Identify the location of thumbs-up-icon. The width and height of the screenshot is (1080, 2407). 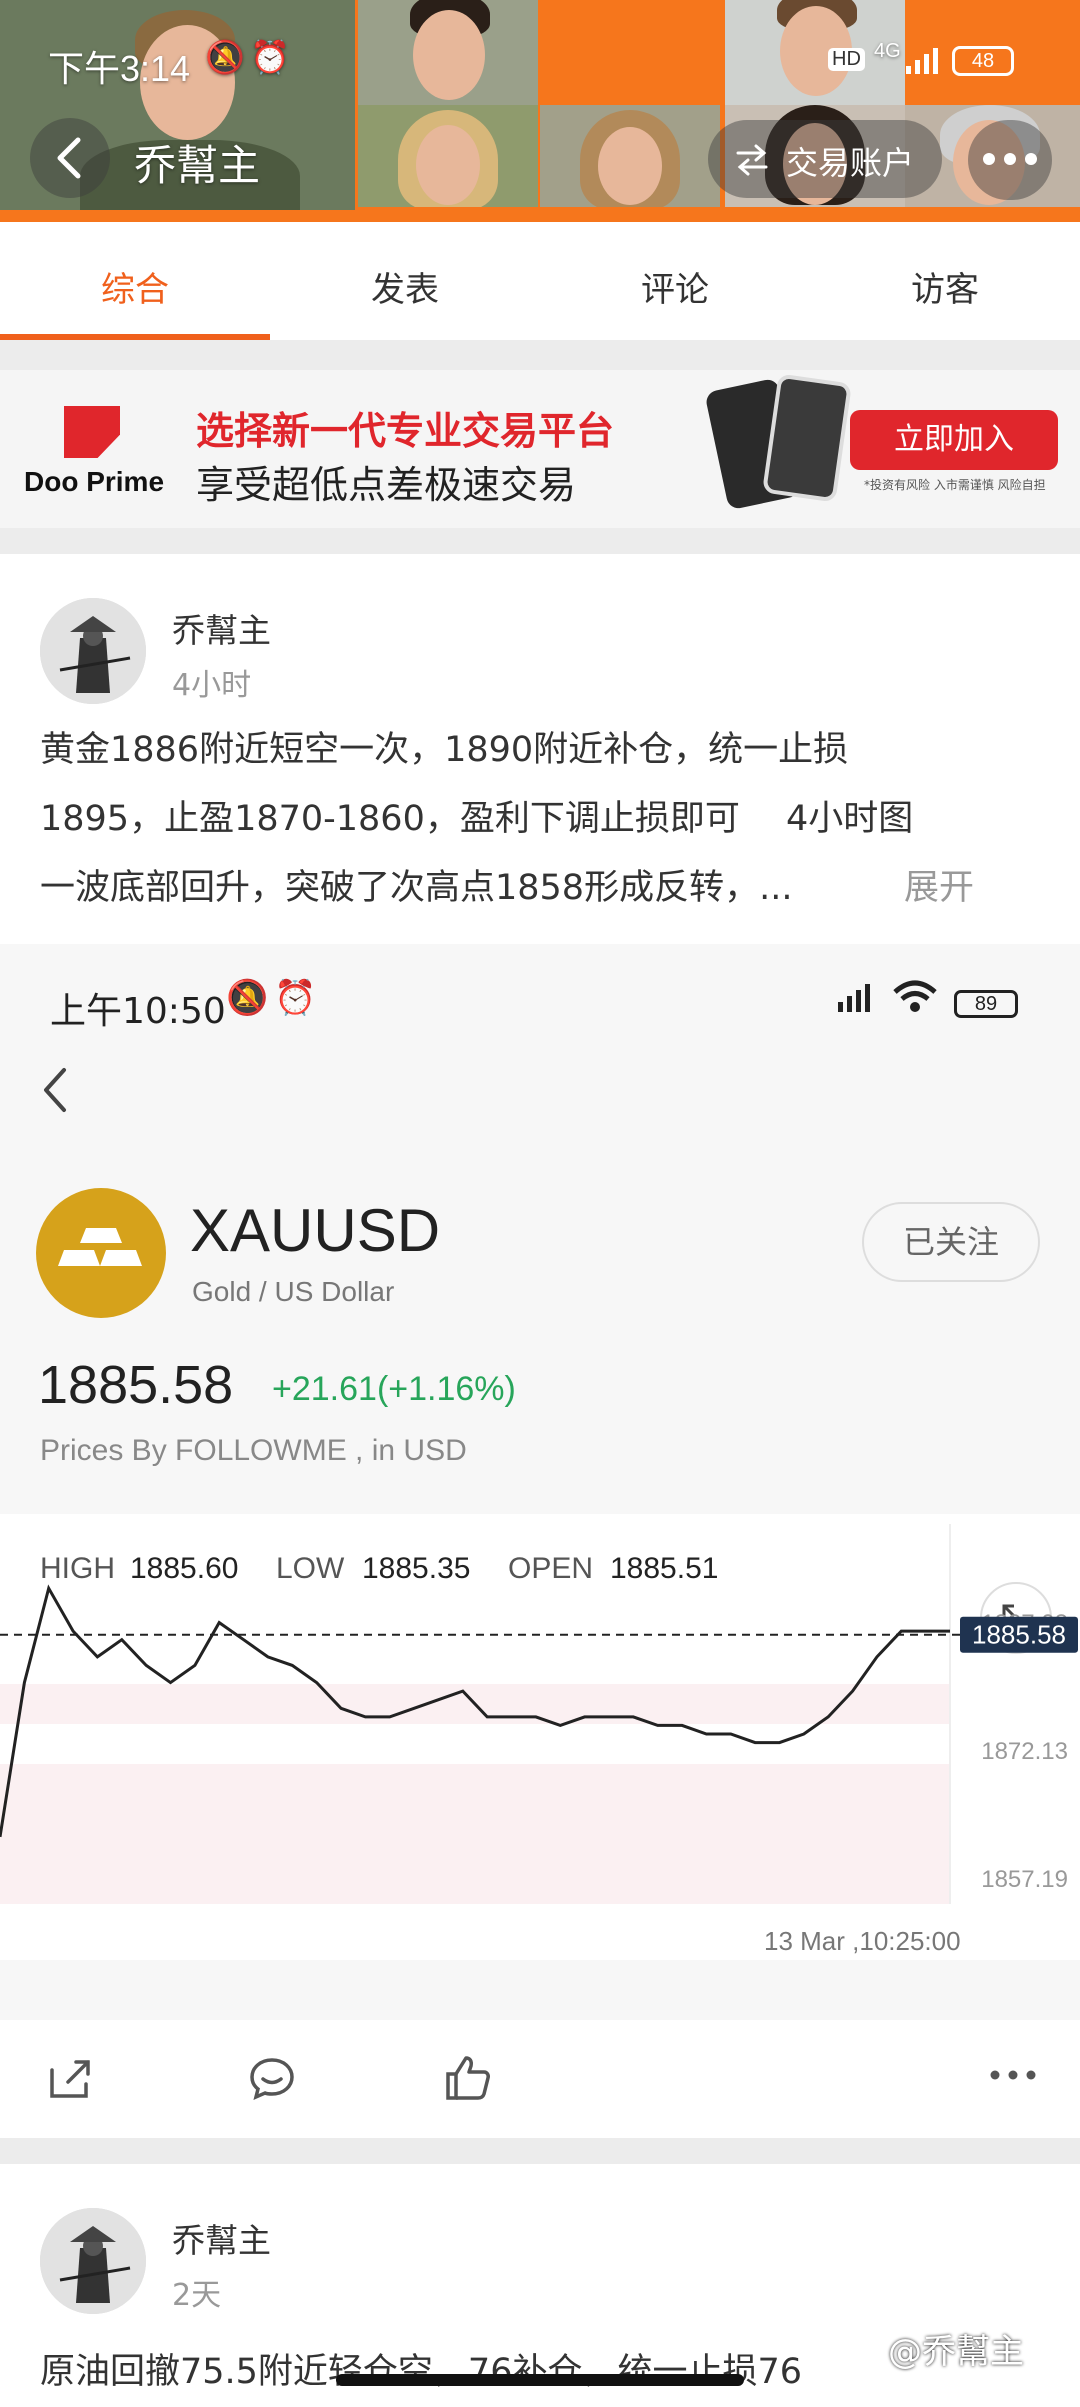
(468, 2078).